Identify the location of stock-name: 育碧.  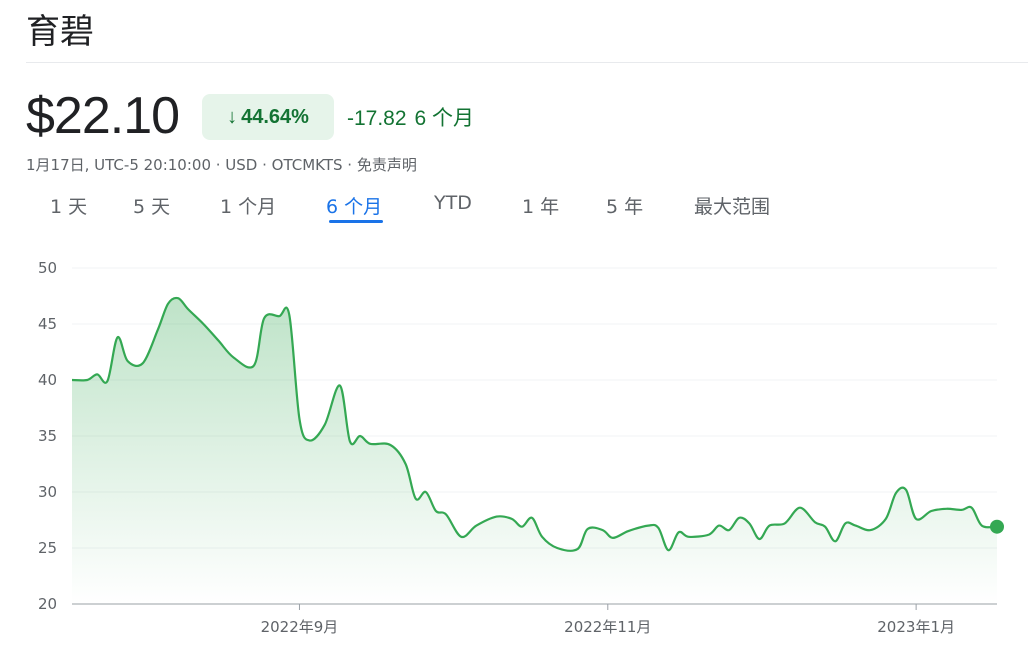
(60, 32).